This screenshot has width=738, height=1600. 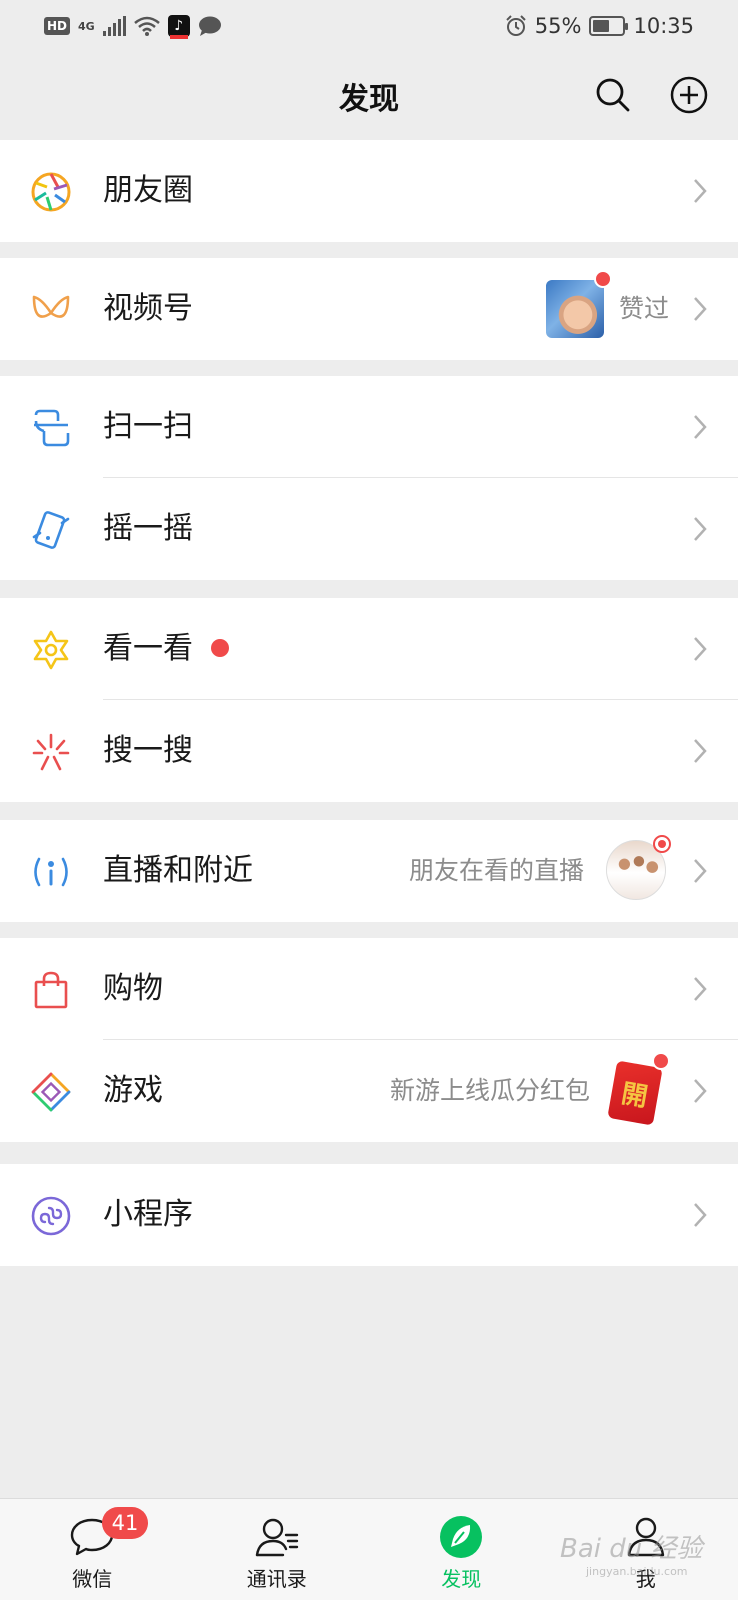 I want to click on group-live: 直播和附近 朋友在看的直播, so click(x=369, y=871).